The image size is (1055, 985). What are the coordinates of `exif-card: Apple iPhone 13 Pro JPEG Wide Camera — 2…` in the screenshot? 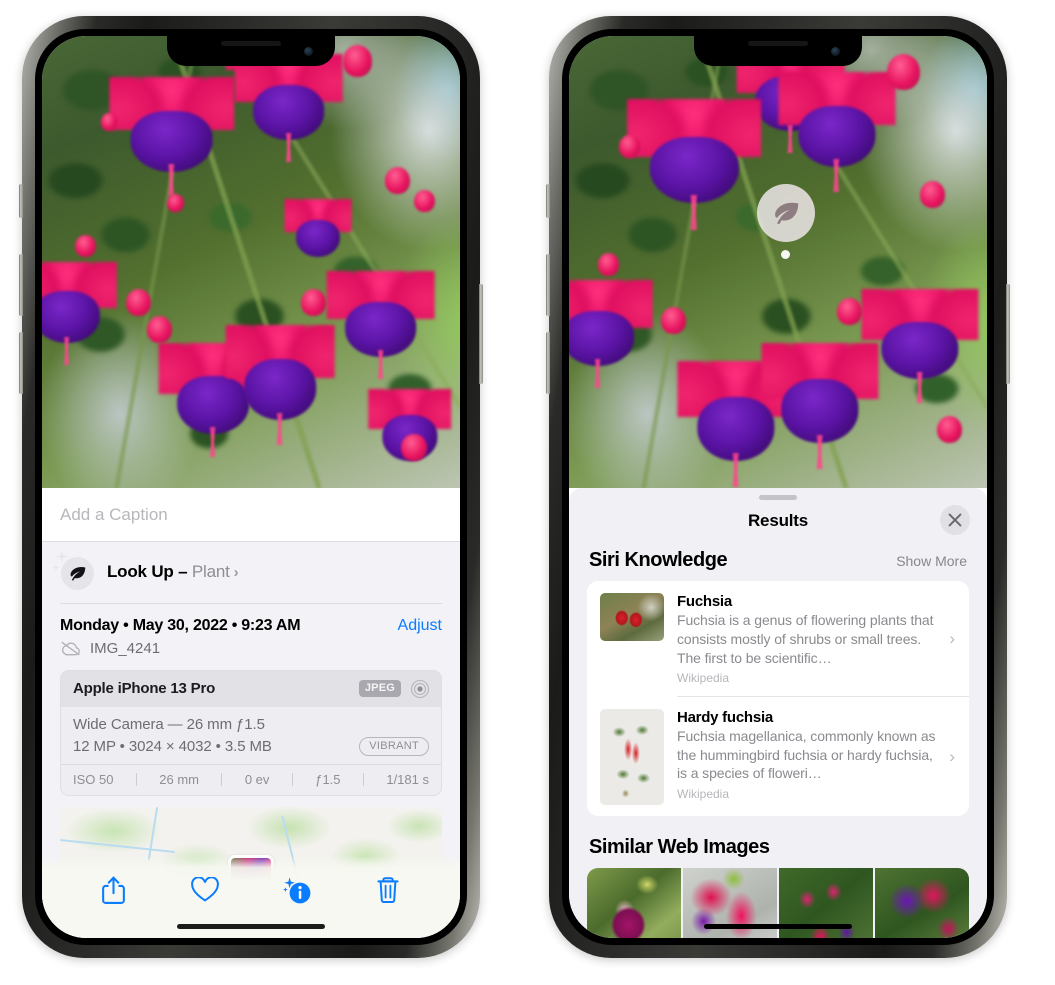 It's located at (251, 732).